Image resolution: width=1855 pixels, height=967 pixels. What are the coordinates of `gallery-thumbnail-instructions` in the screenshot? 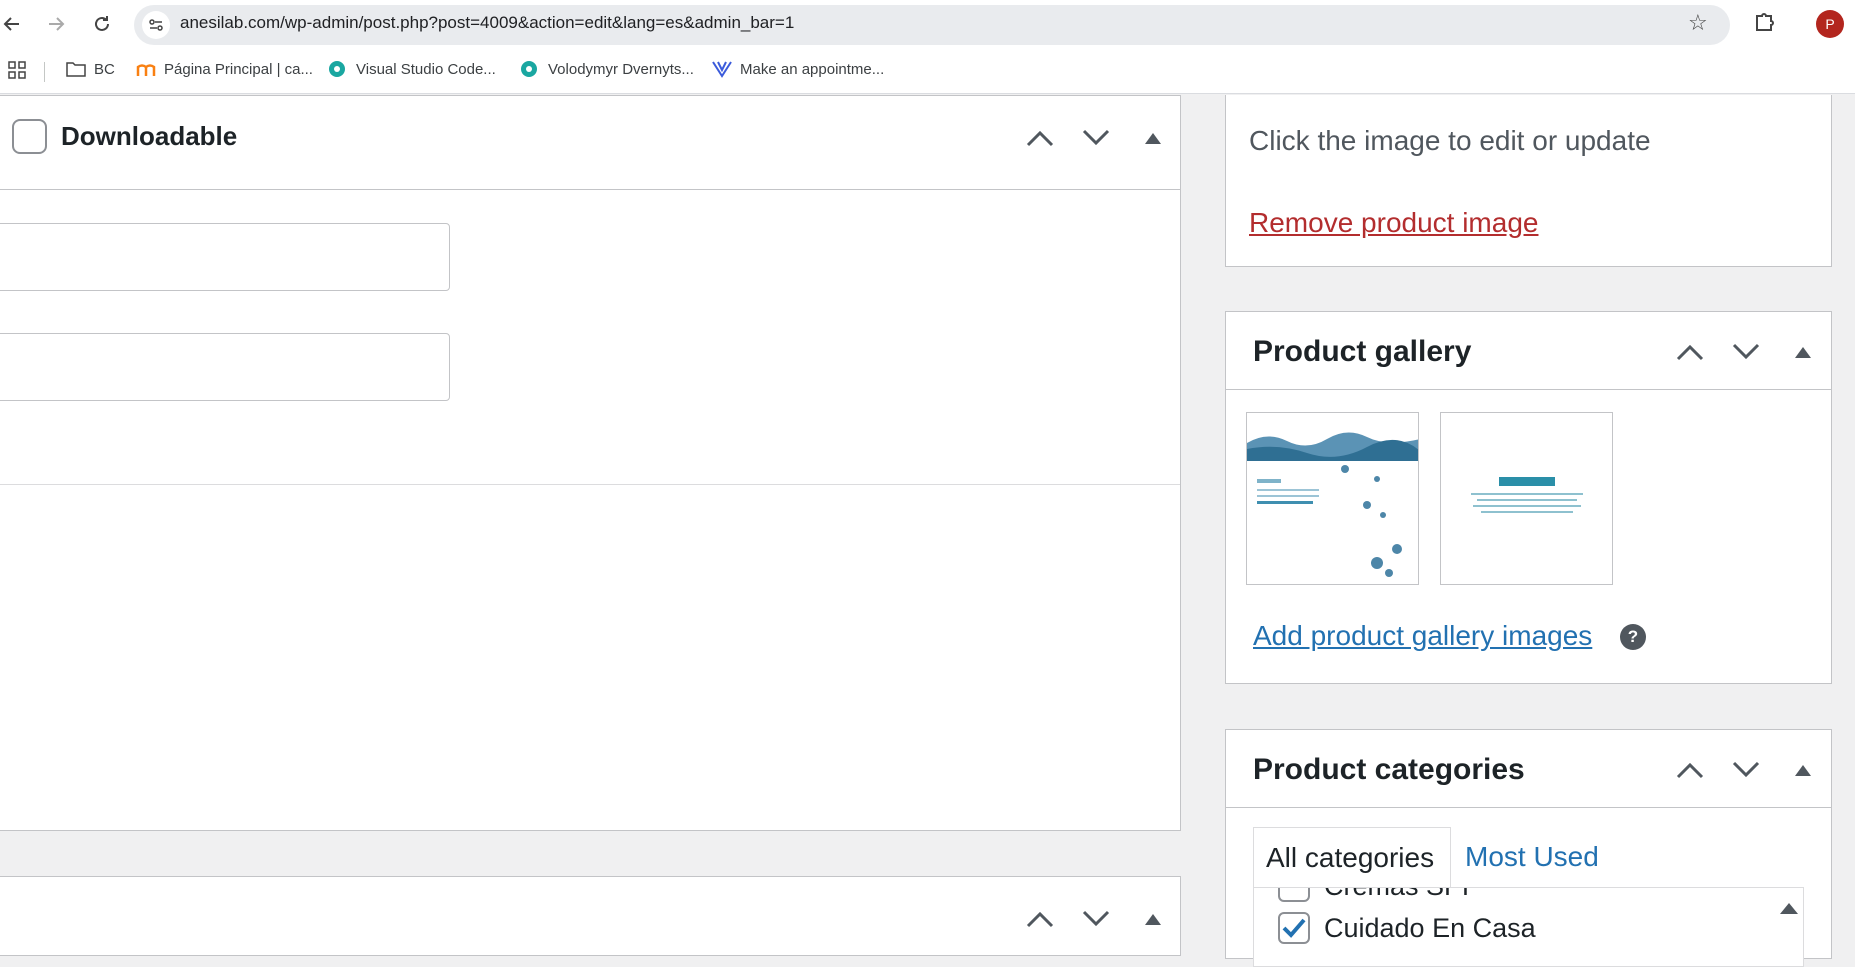 It's located at (1526, 498).